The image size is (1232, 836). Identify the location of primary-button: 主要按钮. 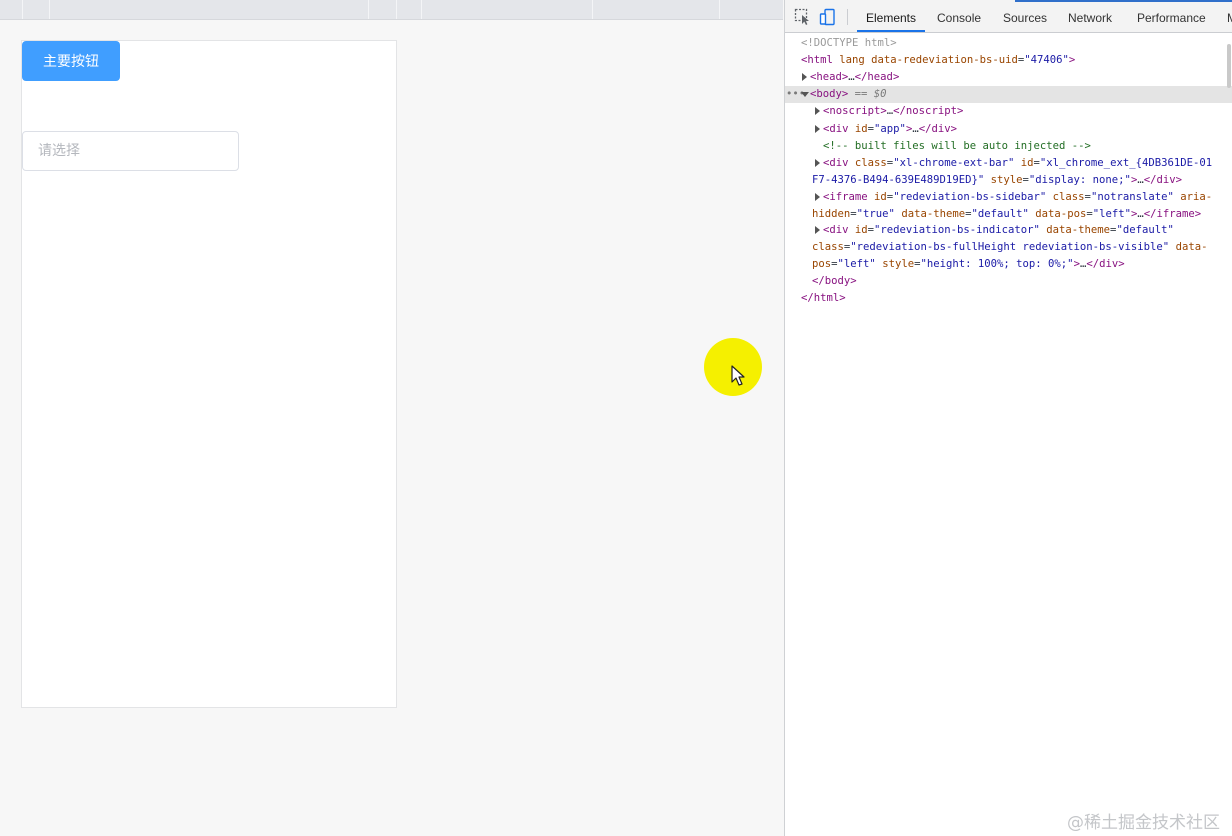
(71, 61).